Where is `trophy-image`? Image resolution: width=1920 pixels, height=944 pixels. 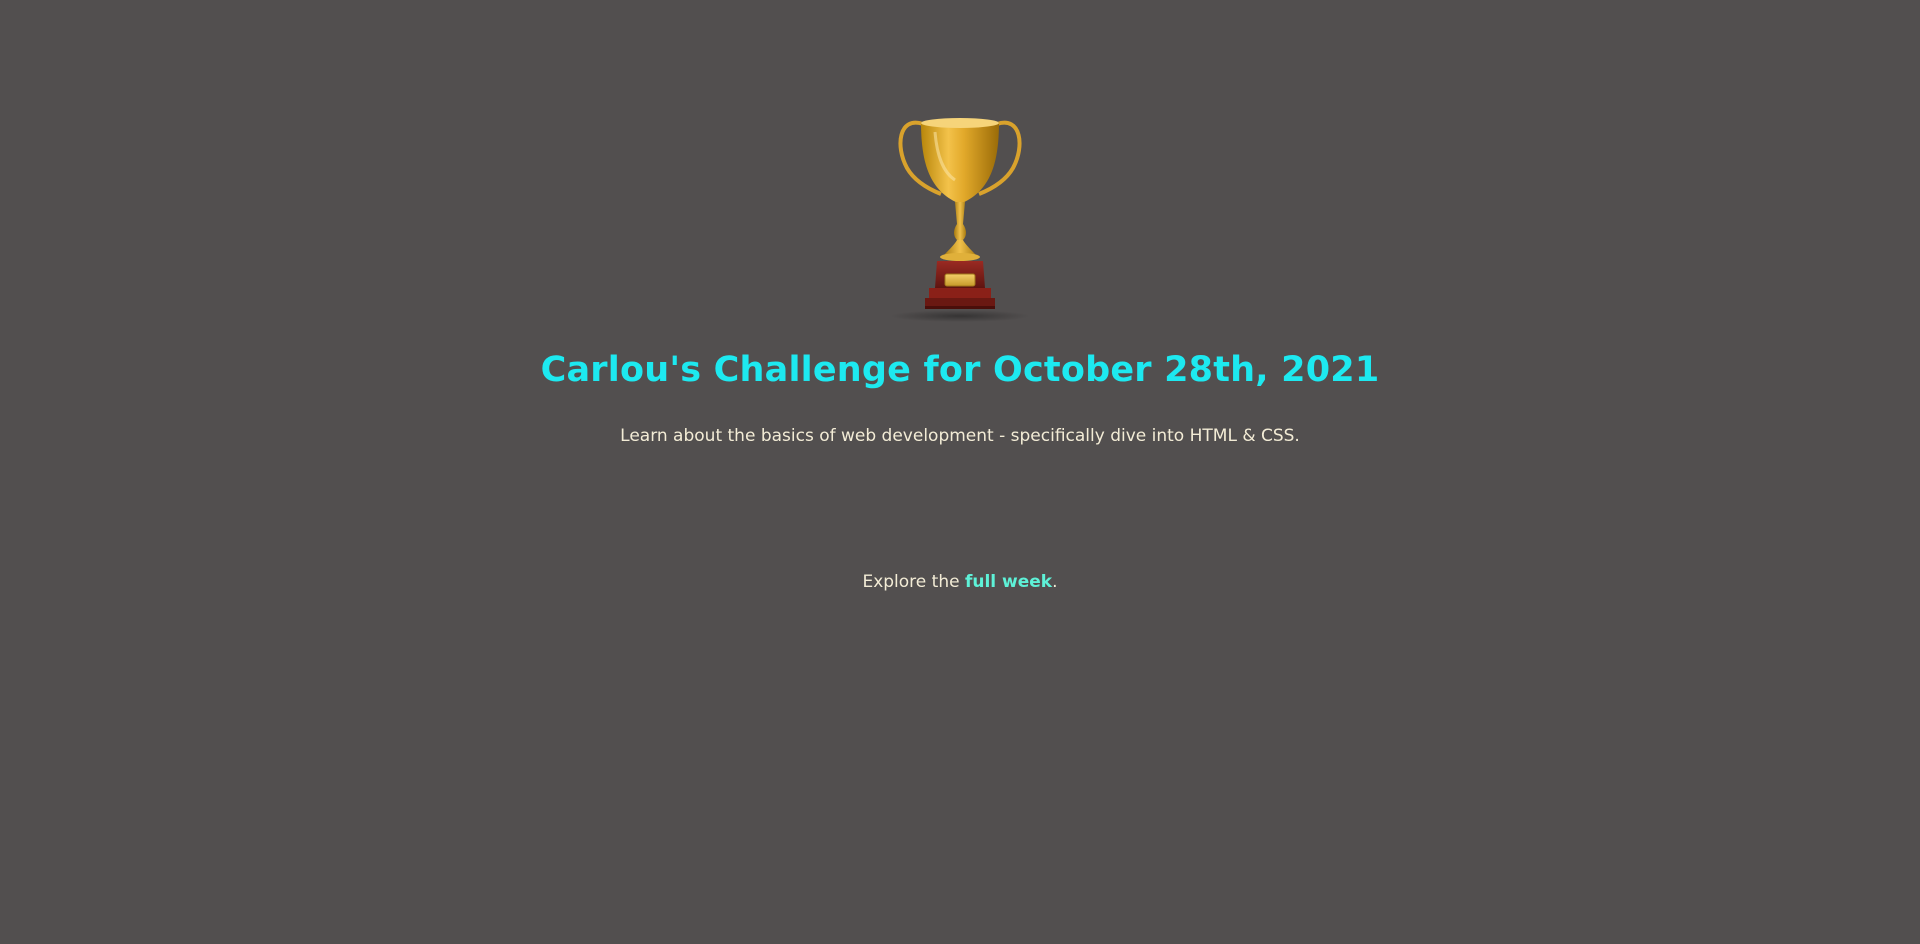 trophy-image is located at coordinates (960, 215).